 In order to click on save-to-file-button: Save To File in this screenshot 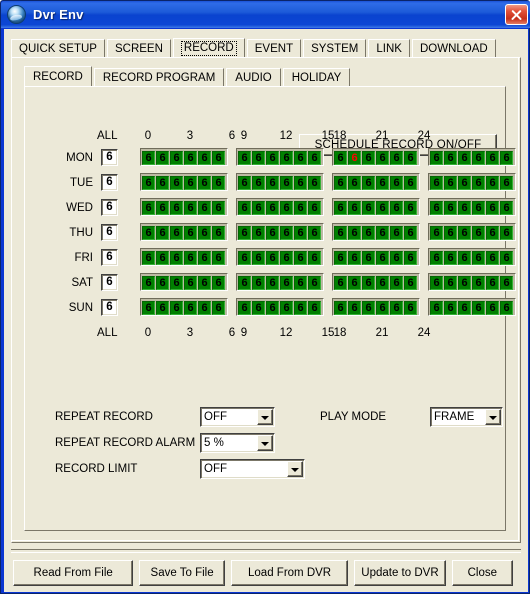, I will do `click(182, 573)`.